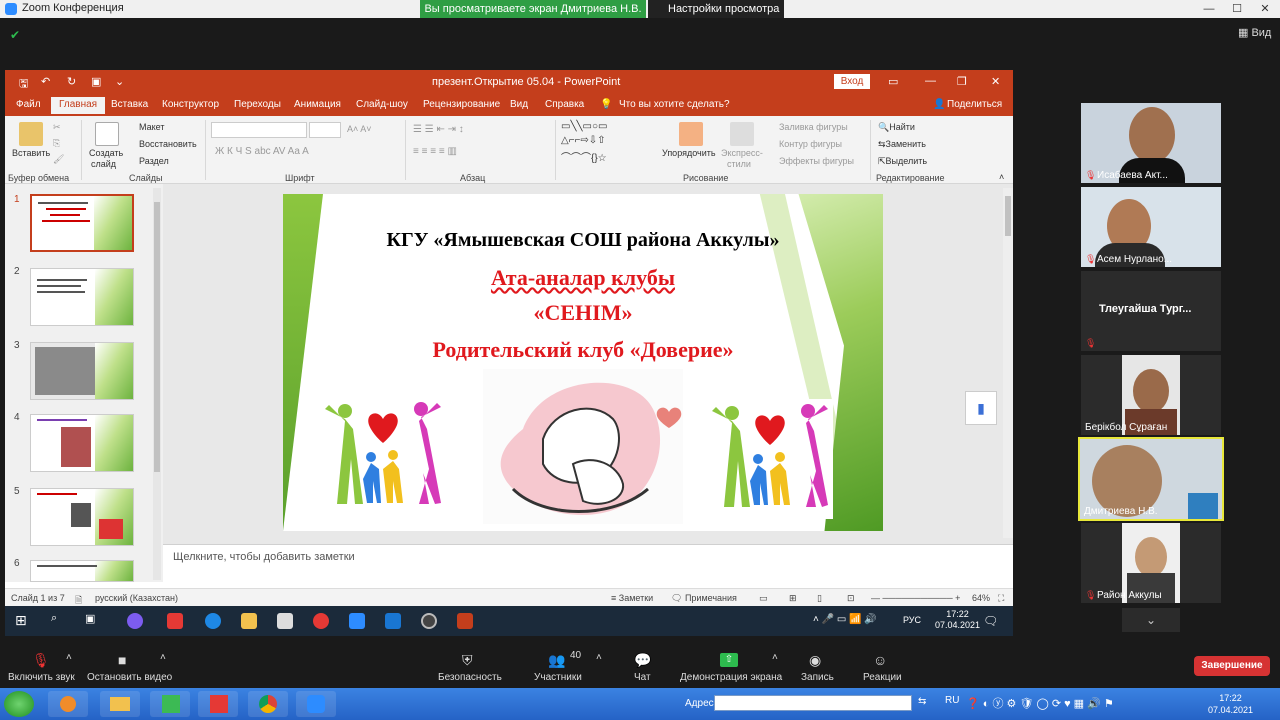 Image resolution: width=1280 pixels, height=720 pixels. I want to click on participants-icon: 👥, so click(556, 660).